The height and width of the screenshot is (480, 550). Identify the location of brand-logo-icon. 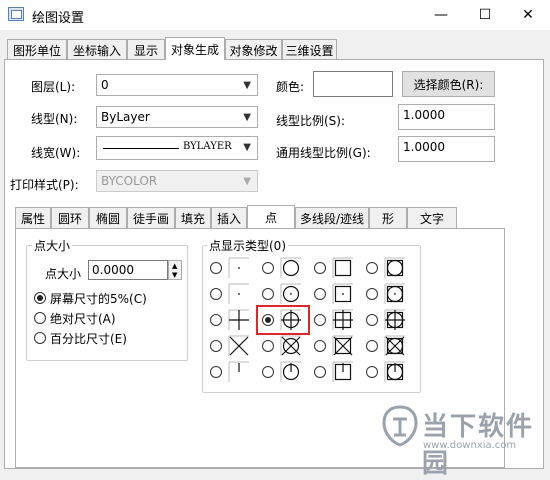
(400, 426).